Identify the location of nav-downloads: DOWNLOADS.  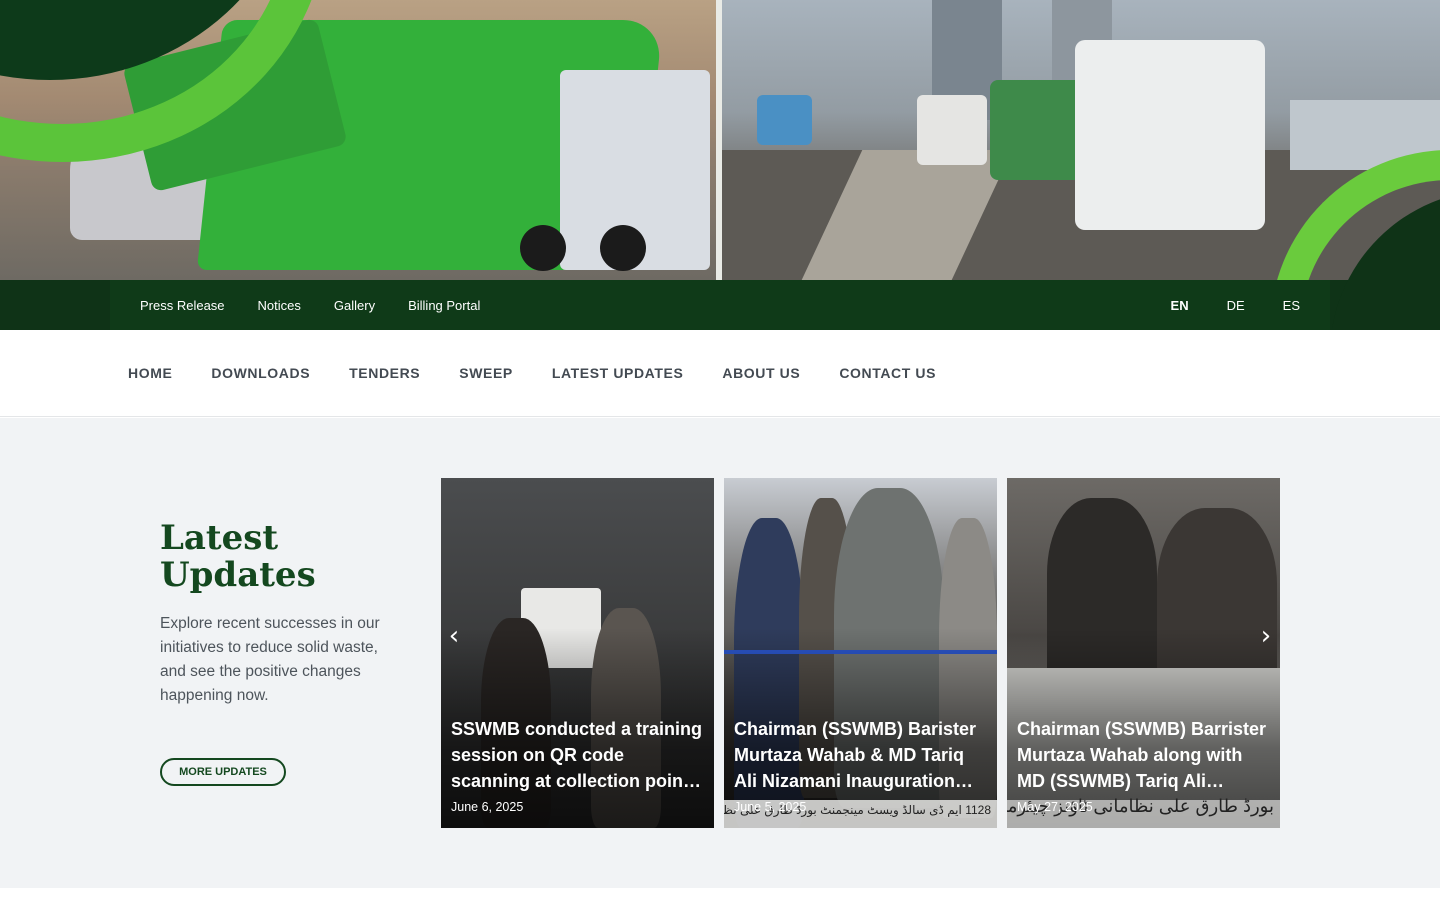
(260, 373).